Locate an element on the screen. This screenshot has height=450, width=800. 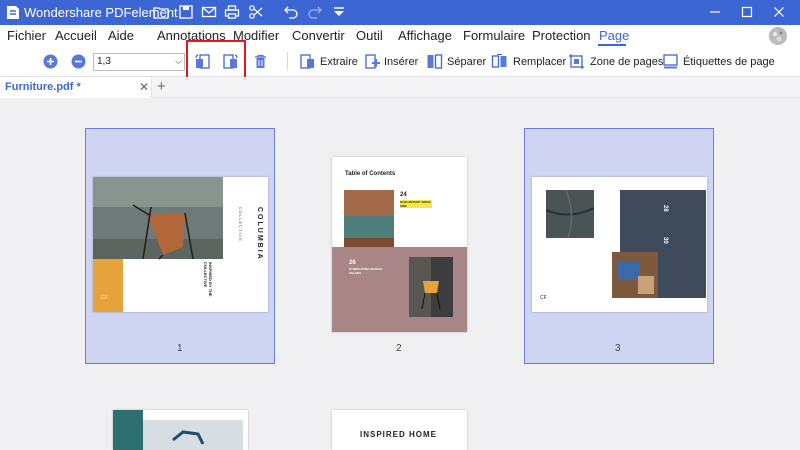
chevron-down-icon: ⌵ is located at coordinates (178, 61).